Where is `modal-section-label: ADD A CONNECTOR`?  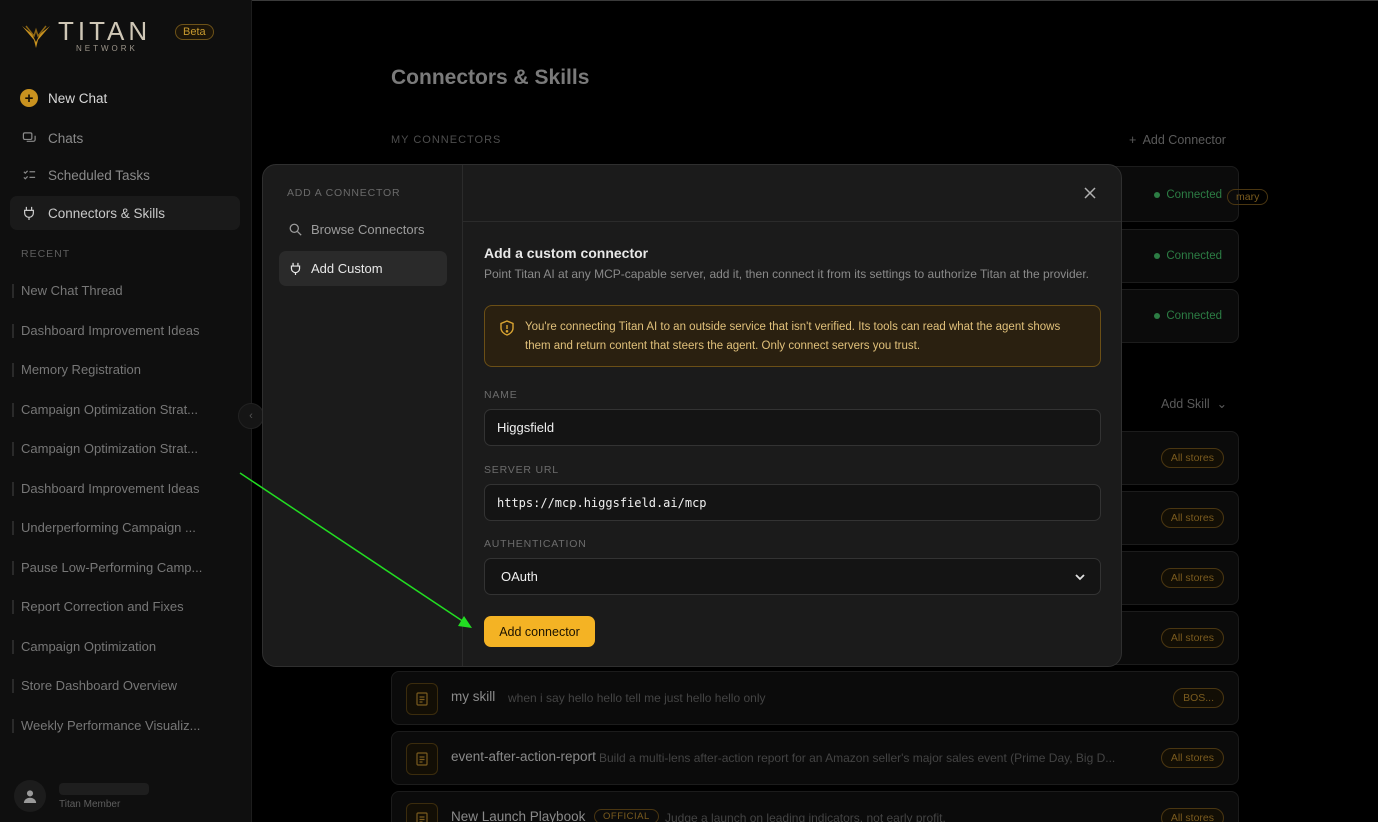
modal-section-label: ADD A CONNECTOR is located at coordinates (344, 193).